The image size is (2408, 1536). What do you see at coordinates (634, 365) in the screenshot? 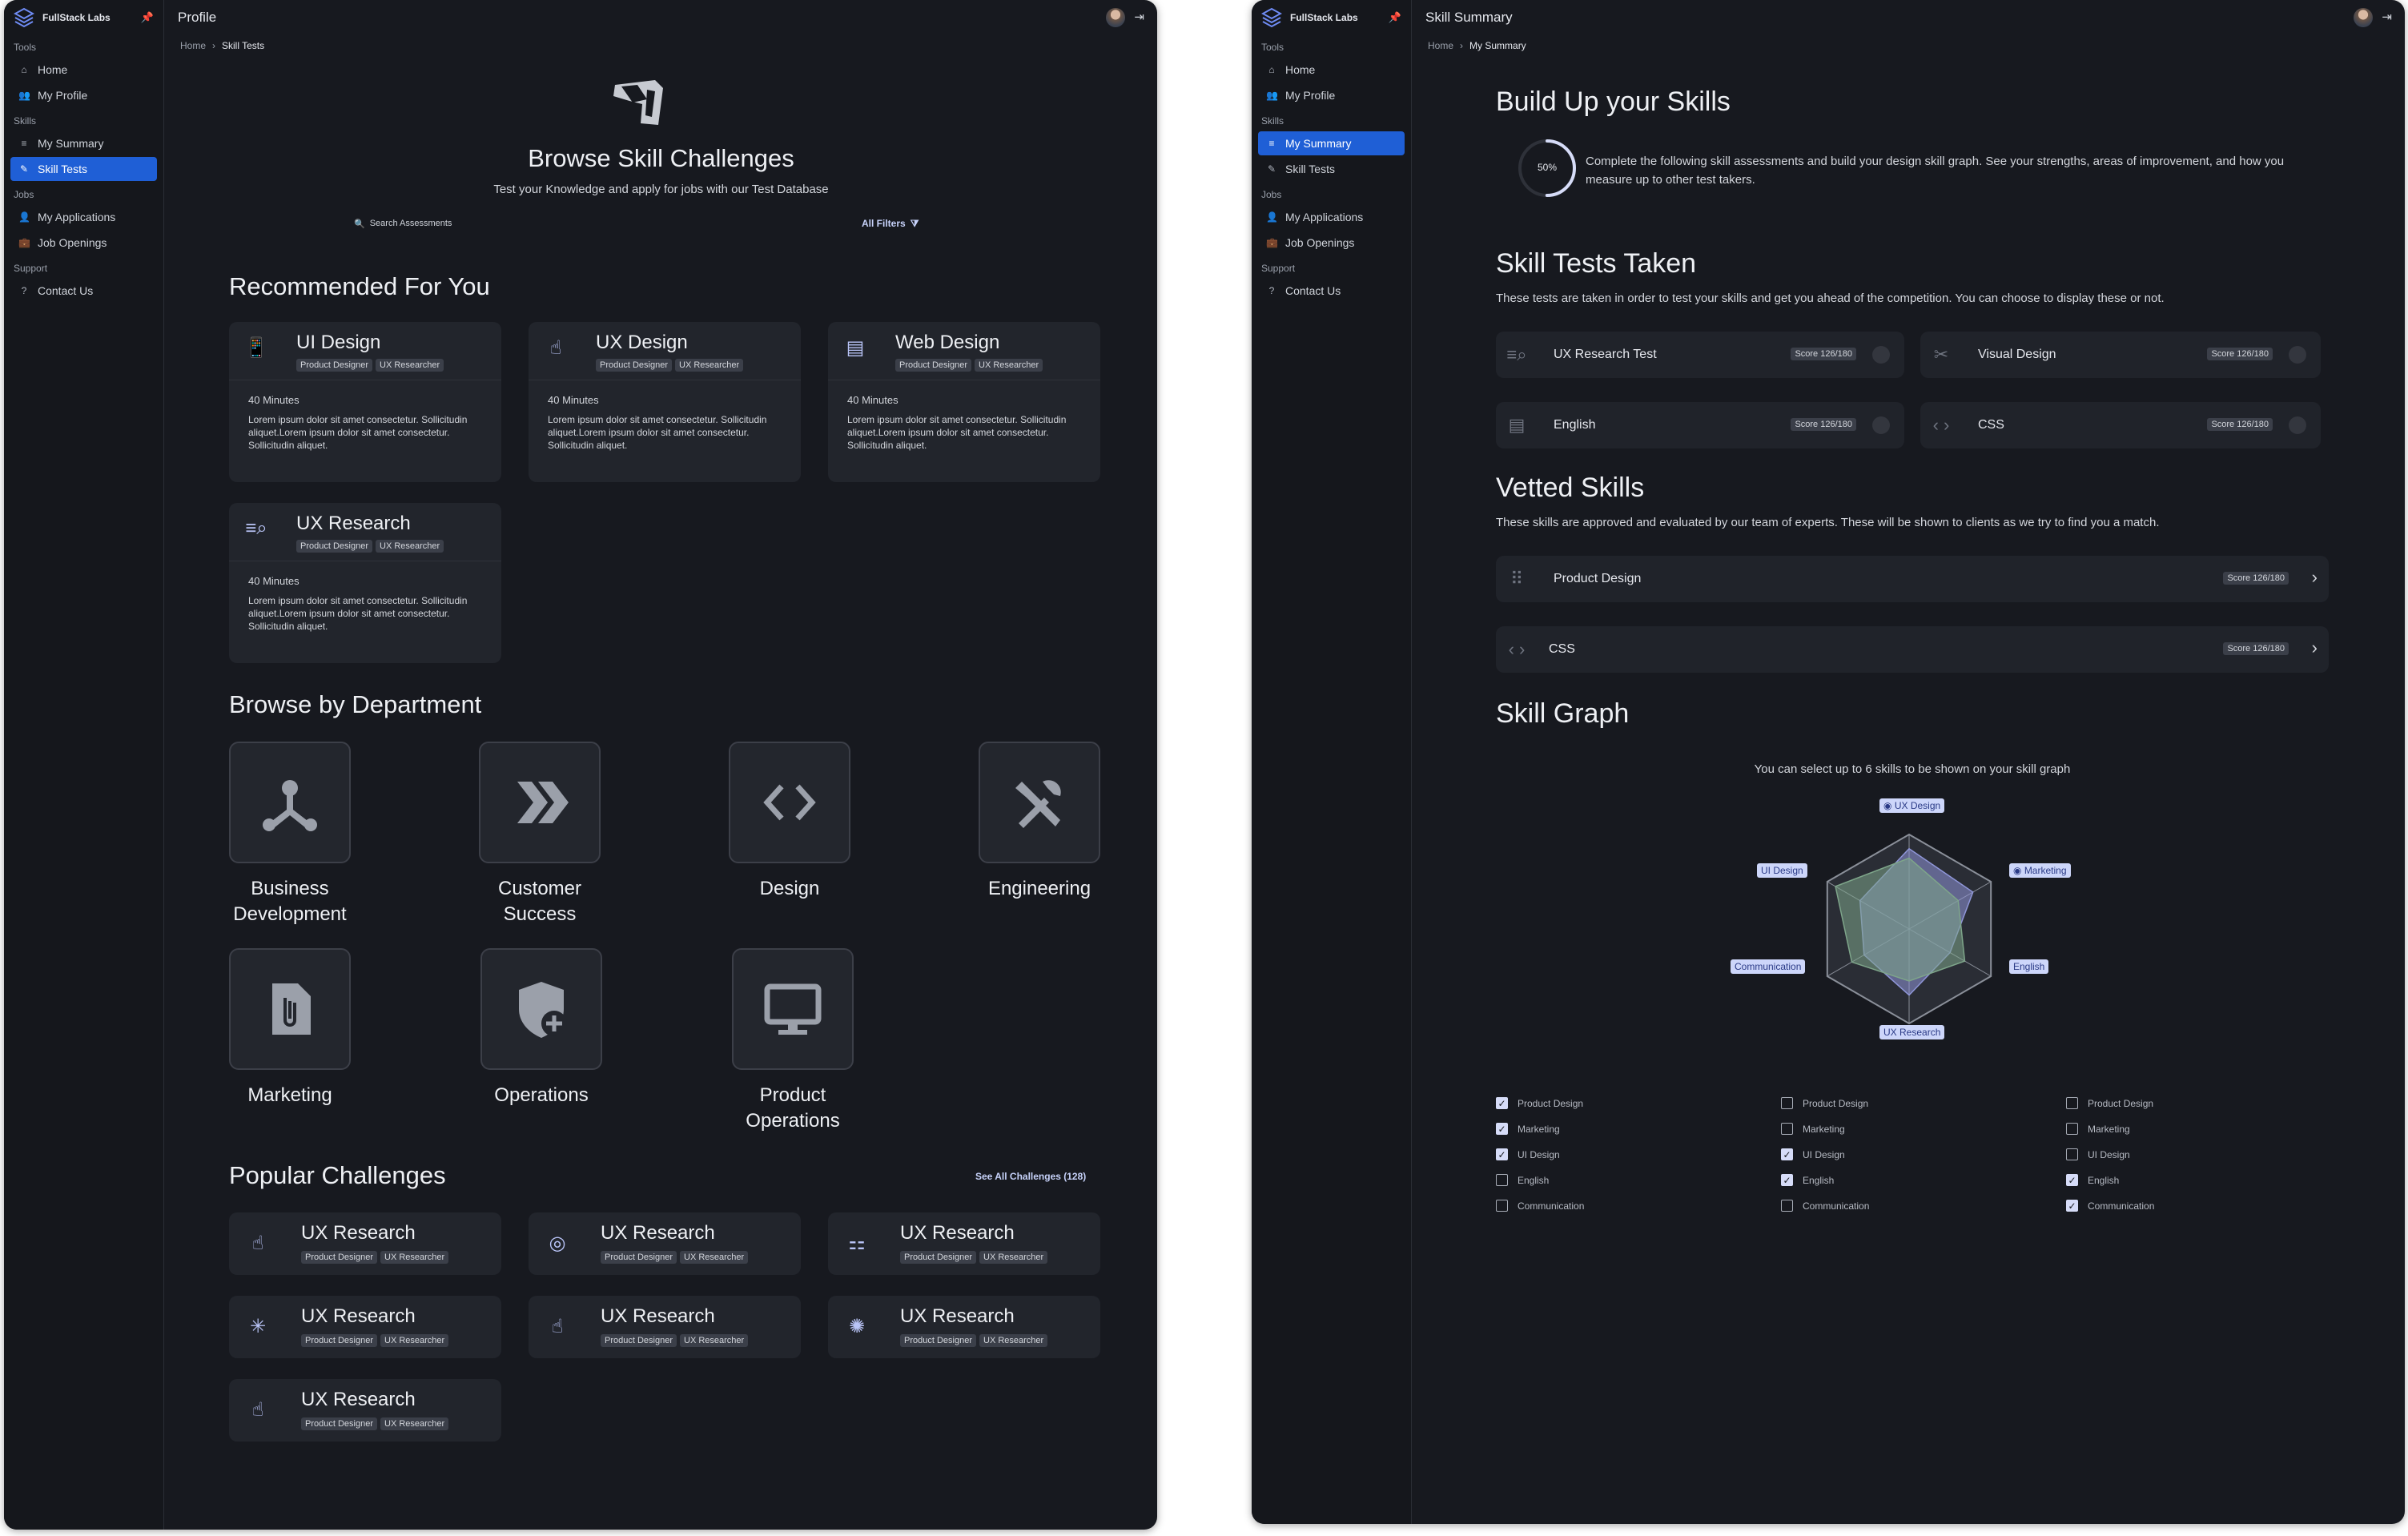
I see `tag: Product Designer` at bounding box center [634, 365].